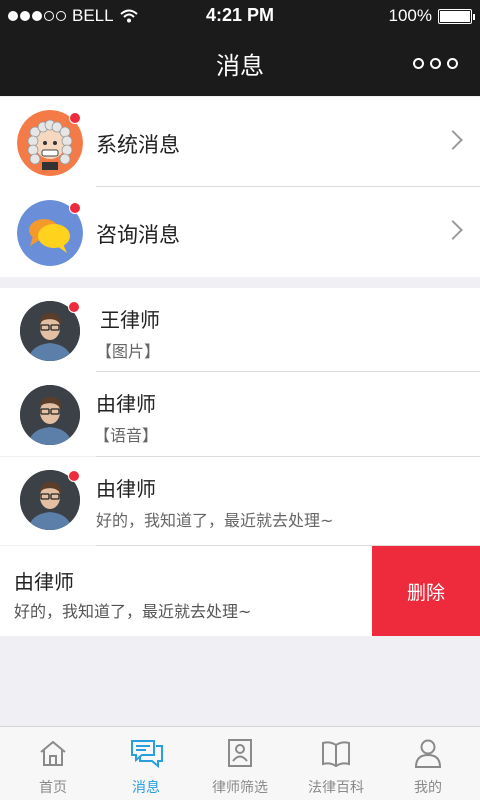 Image resolution: width=480 pixels, height=800 pixels. Describe the element at coordinates (240, 501) in the screenshot. I see `chat-row: 由律师 好的，我知道了，最近就去处理~` at that location.